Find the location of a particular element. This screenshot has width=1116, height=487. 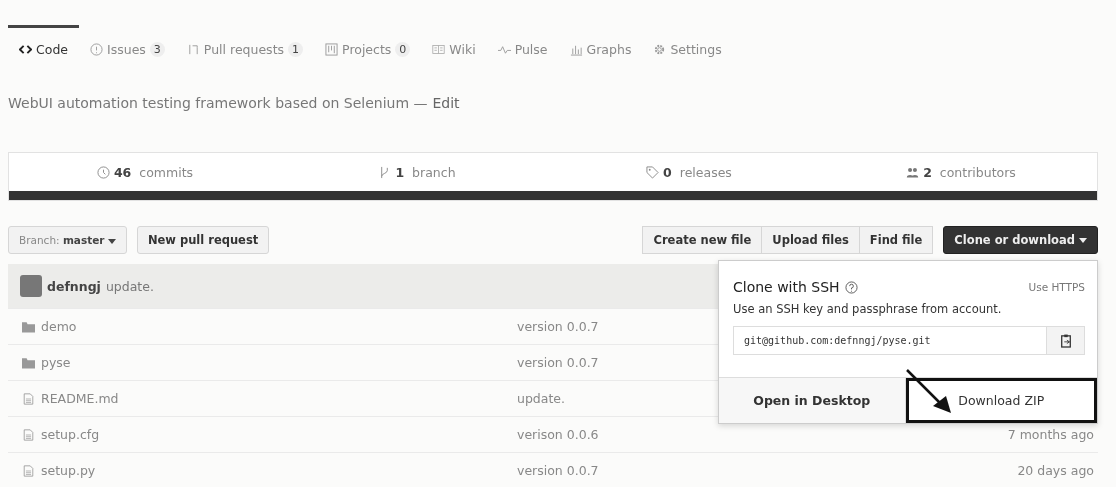

board-icon is located at coordinates (332, 49).